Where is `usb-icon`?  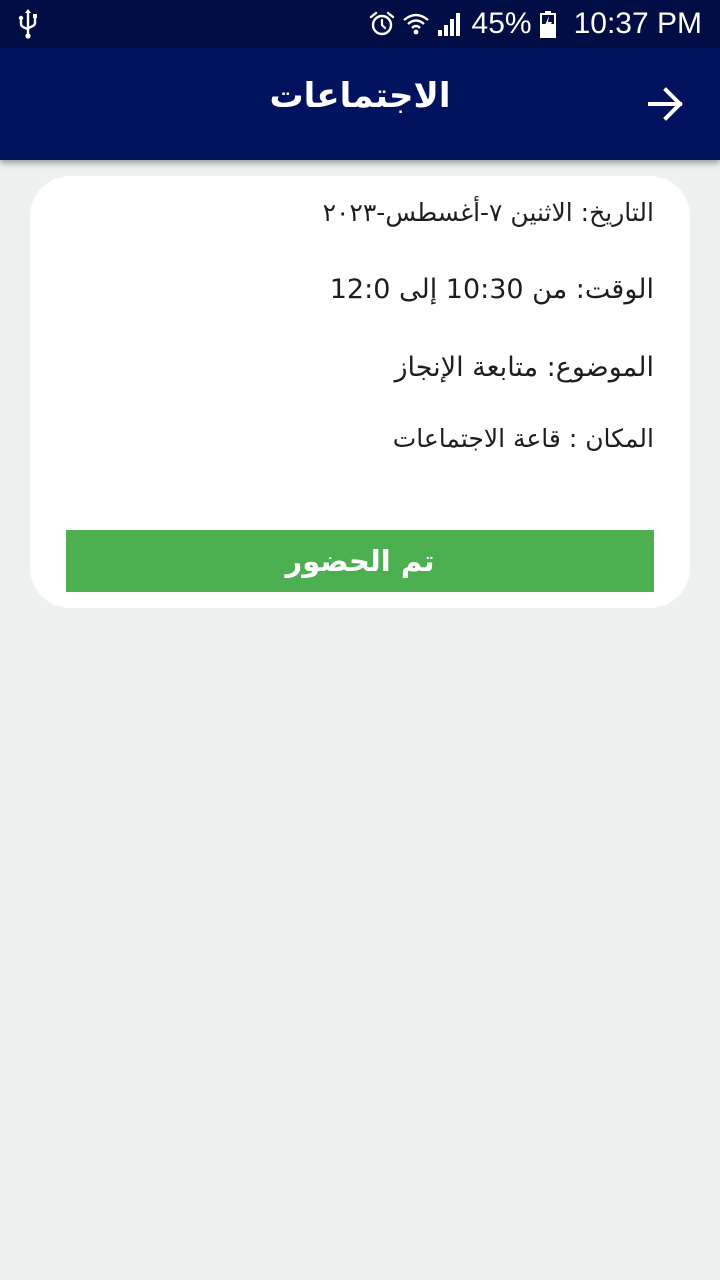 usb-icon is located at coordinates (27, 24).